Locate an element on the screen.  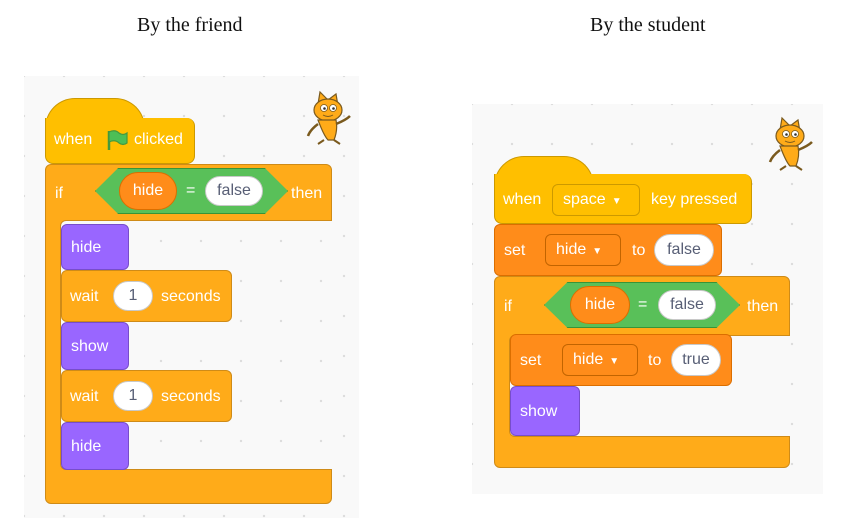
green-flag-icon is located at coordinates (117, 140).